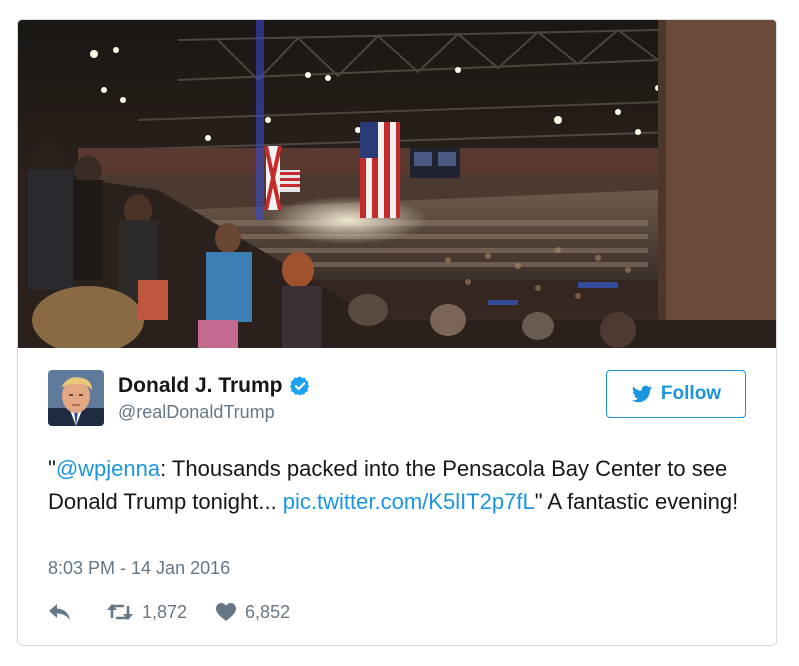  What do you see at coordinates (268, 611) in the screenshot?
I see `like-count: 6,852` at bounding box center [268, 611].